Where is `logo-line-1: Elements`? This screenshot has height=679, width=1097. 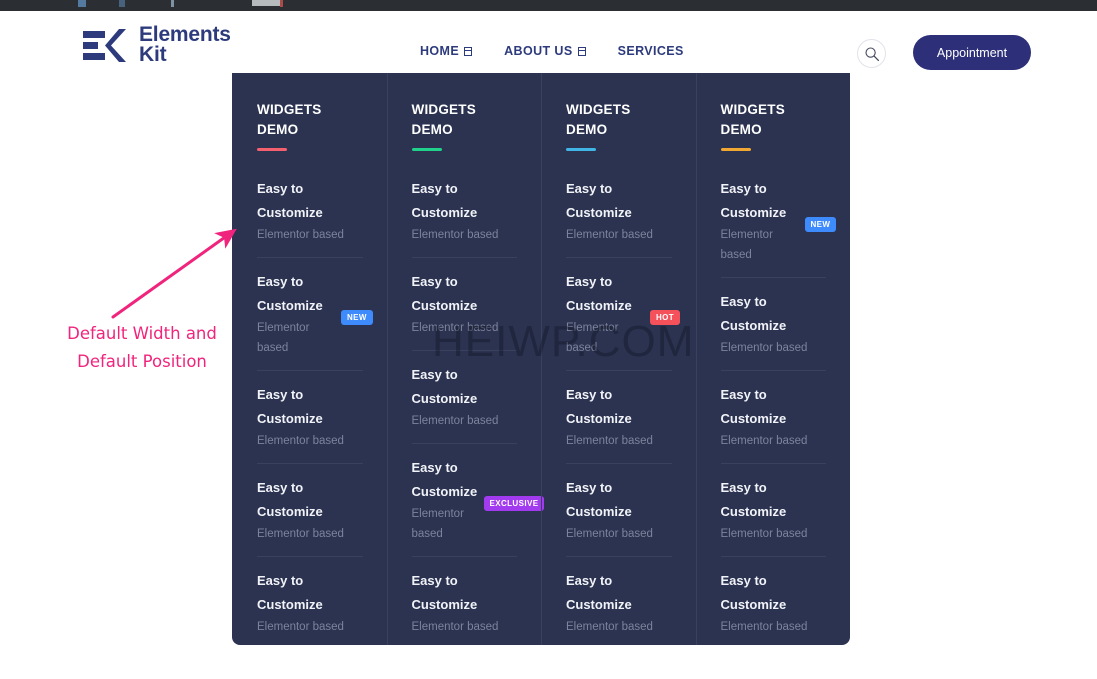
logo-line-1: Elements is located at coordinates (185, 34).